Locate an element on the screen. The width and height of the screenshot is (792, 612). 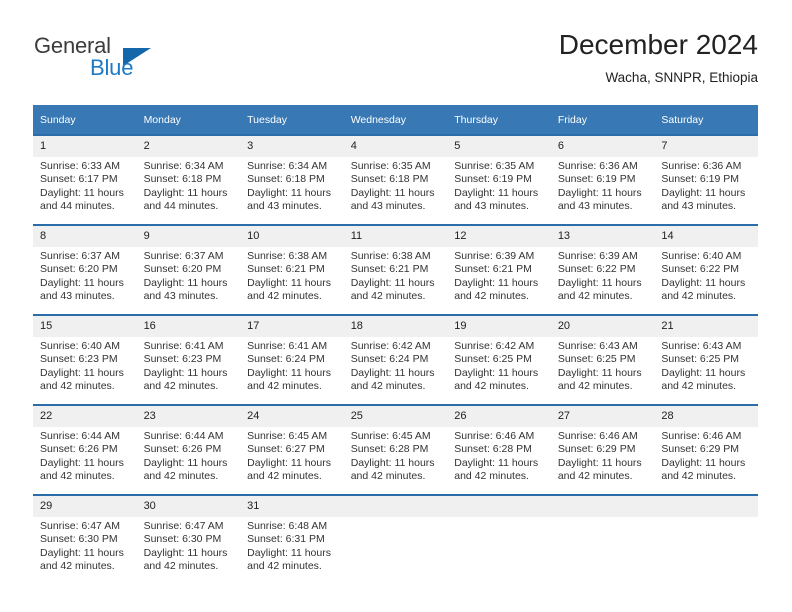
day-number: 3 is located at coordinates (292, 146).